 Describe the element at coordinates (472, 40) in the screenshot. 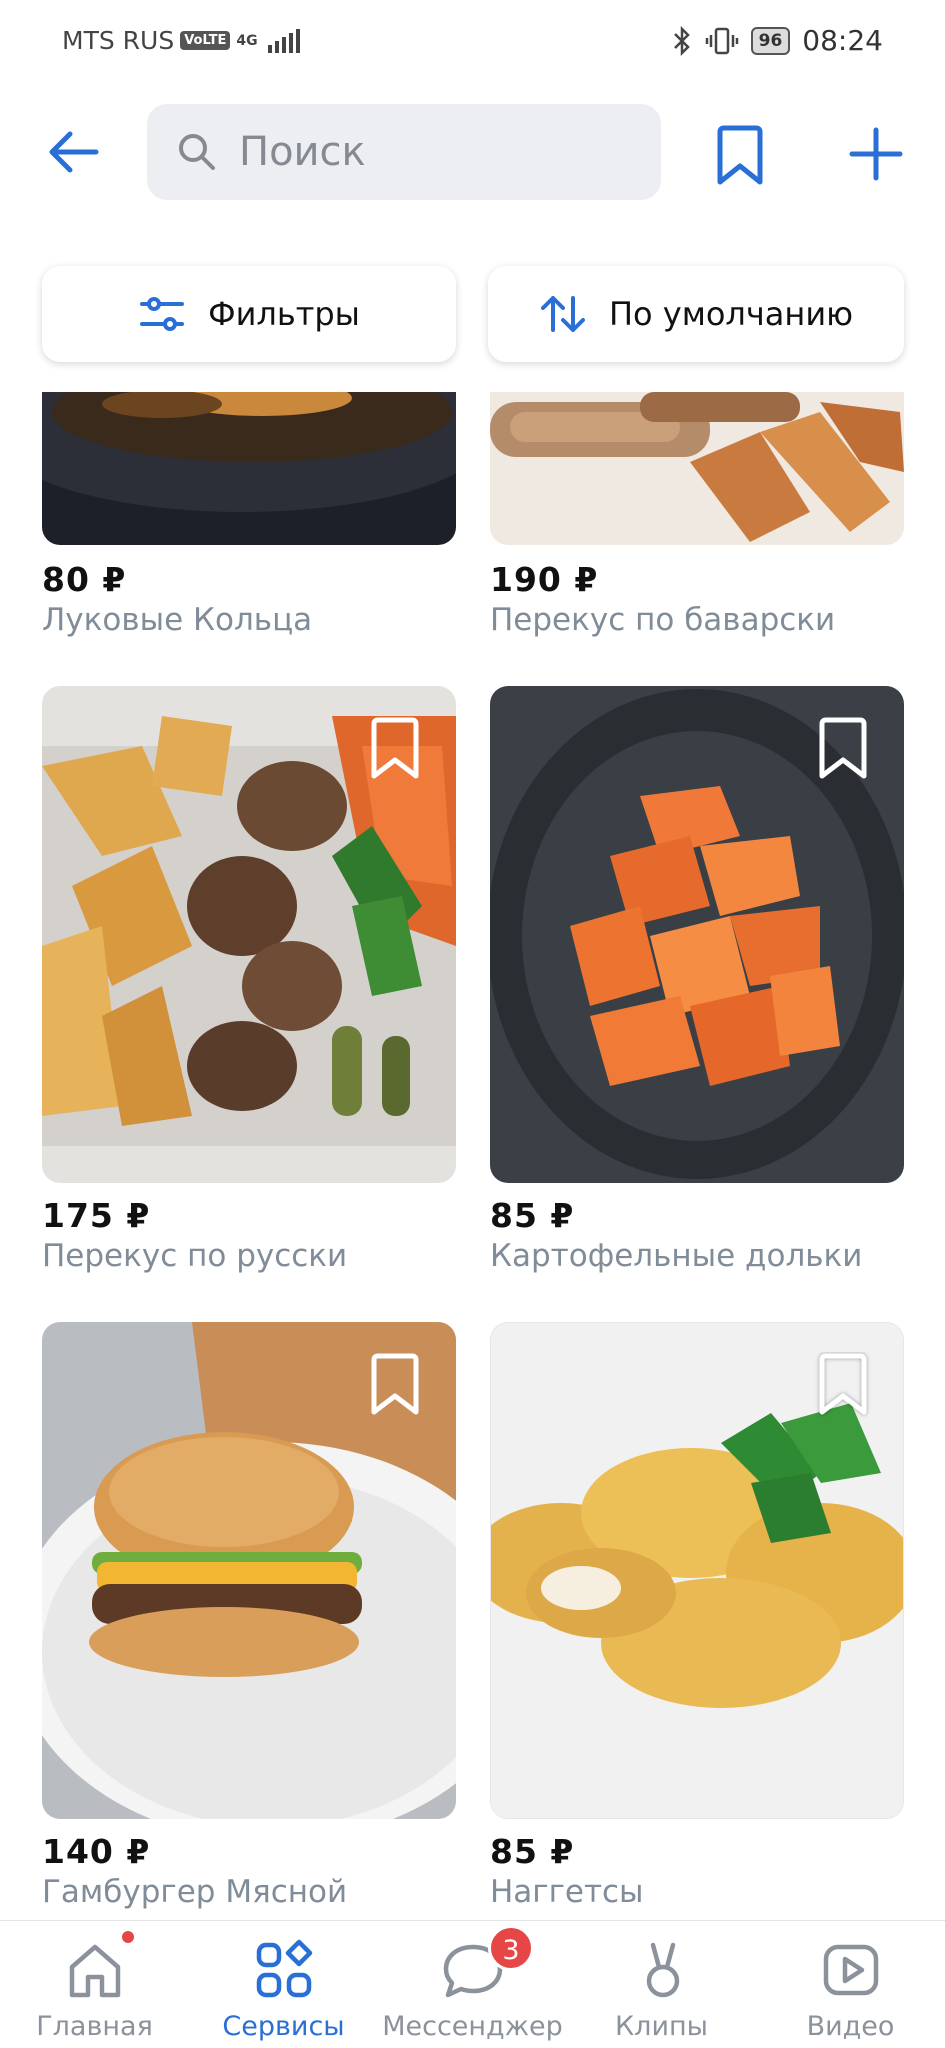

I see `status-bar: MTS RUS VoLTE 4G 96 08:24` at that location.